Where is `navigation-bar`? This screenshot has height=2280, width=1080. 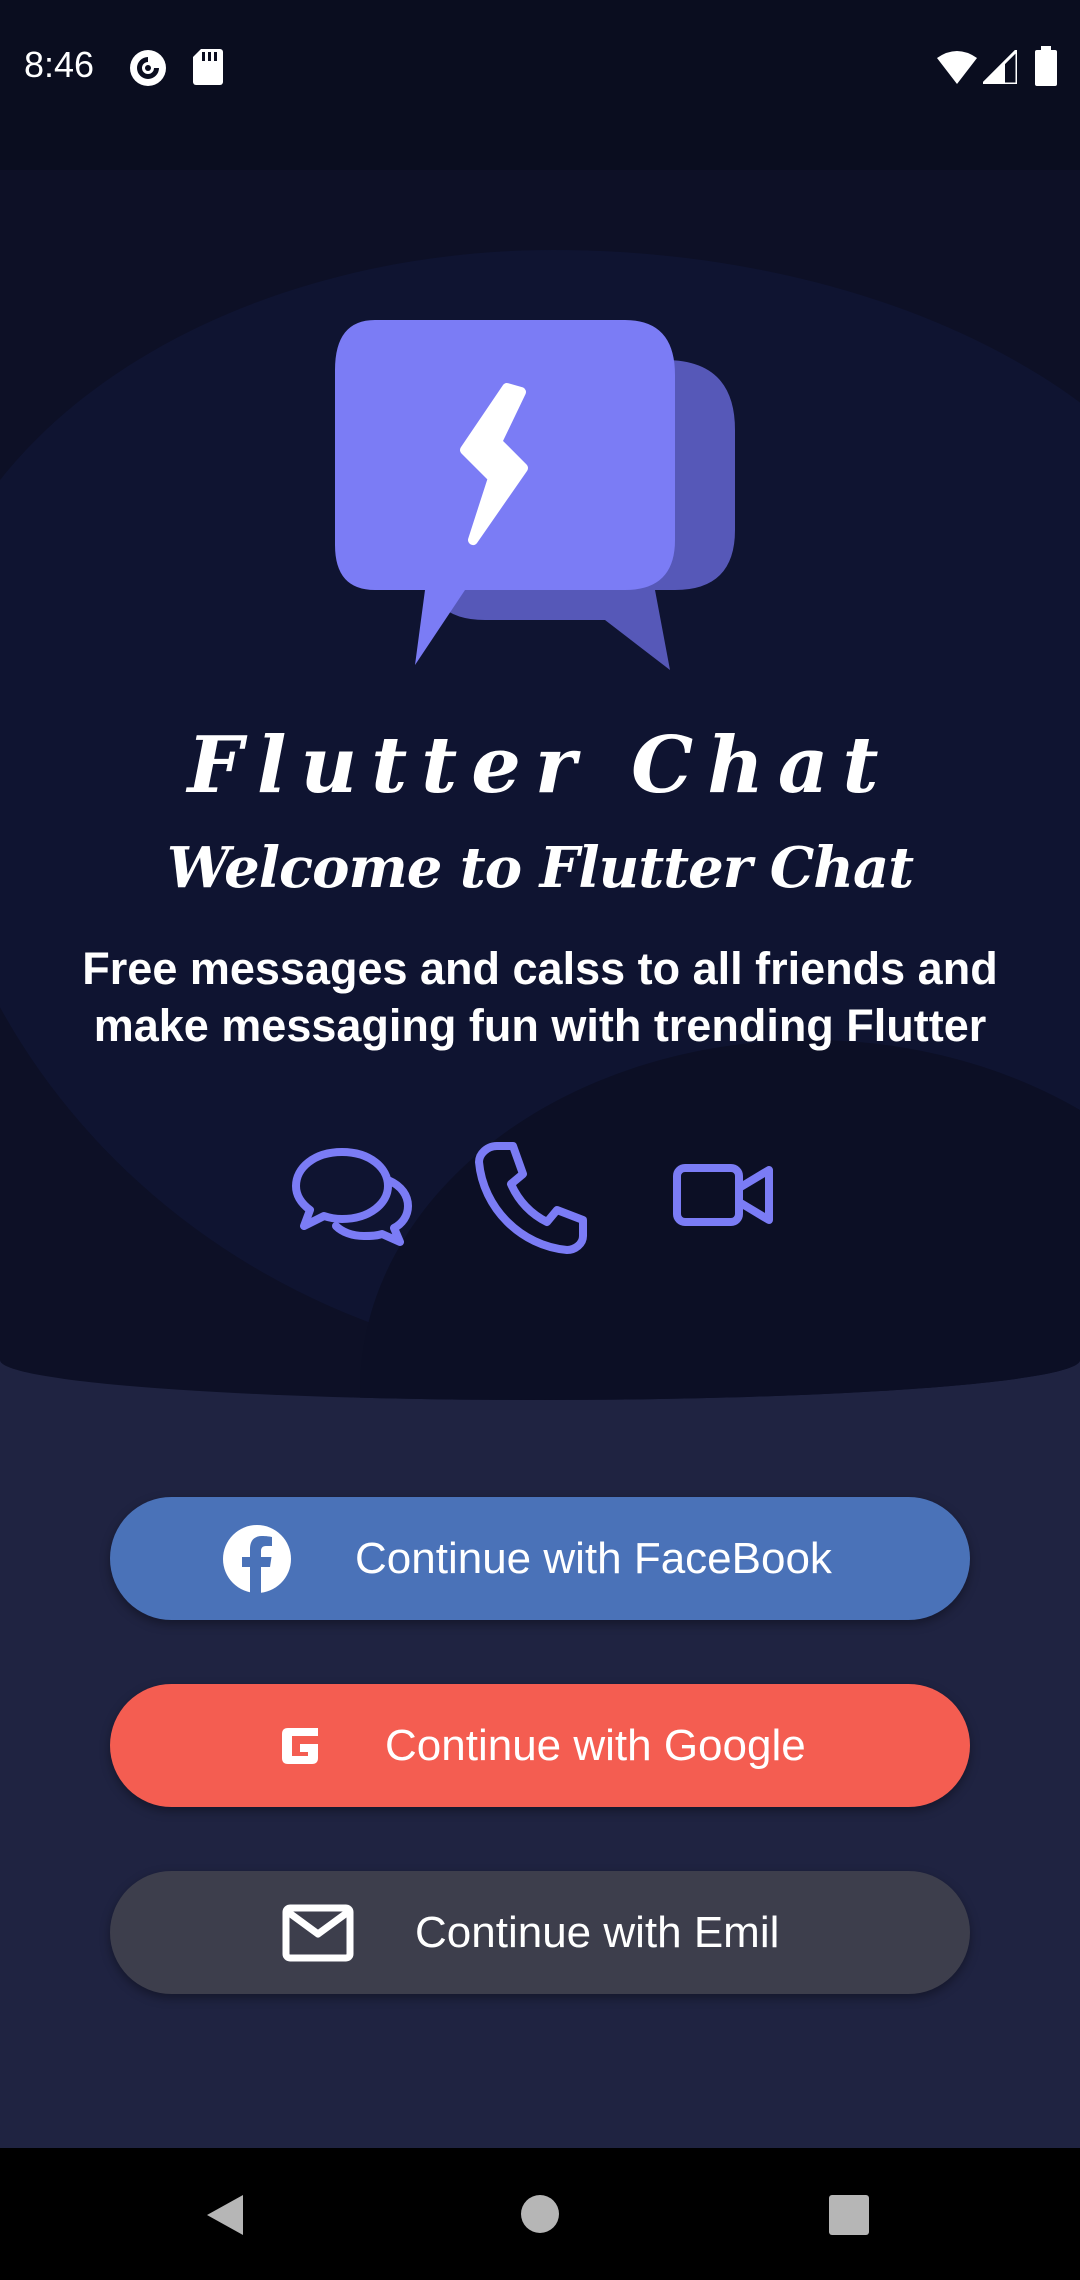 navigation-bar is located at coordinates (540, 2214).